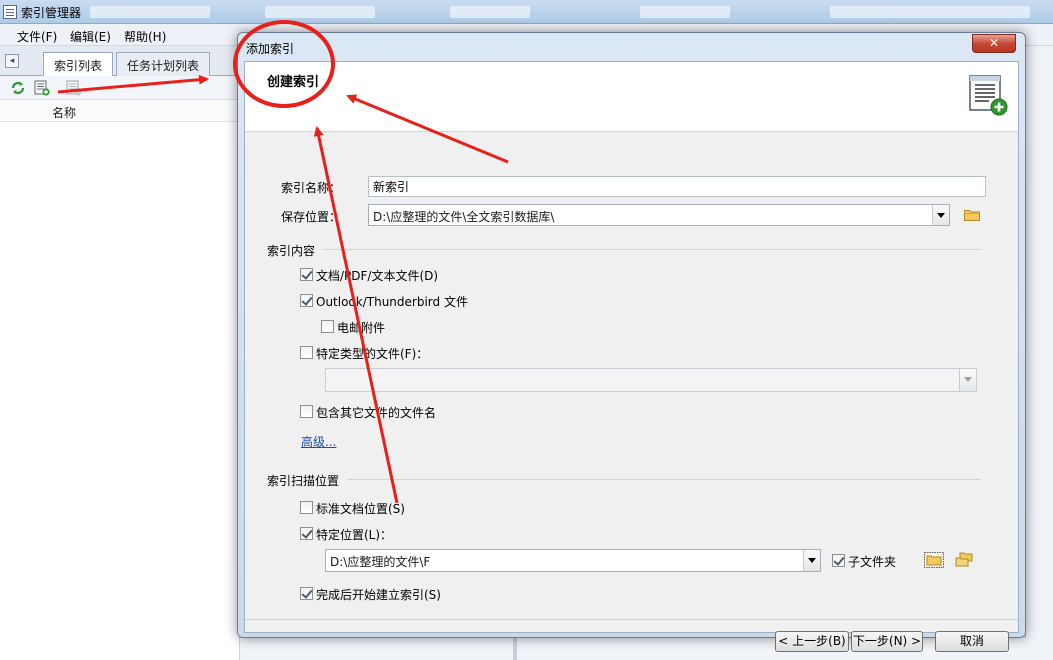  I want to click on other-names-label: 包含其它文件的文件名, so click(376, 412).